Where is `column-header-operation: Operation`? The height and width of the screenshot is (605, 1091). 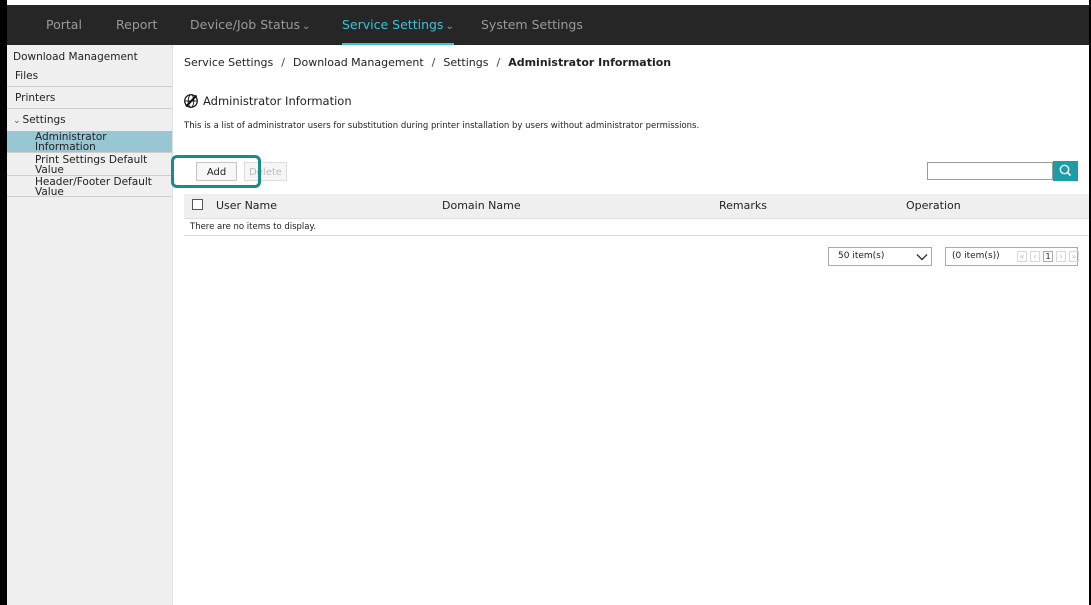
column-header-operation: Operation is located at coordinates (933, 205).